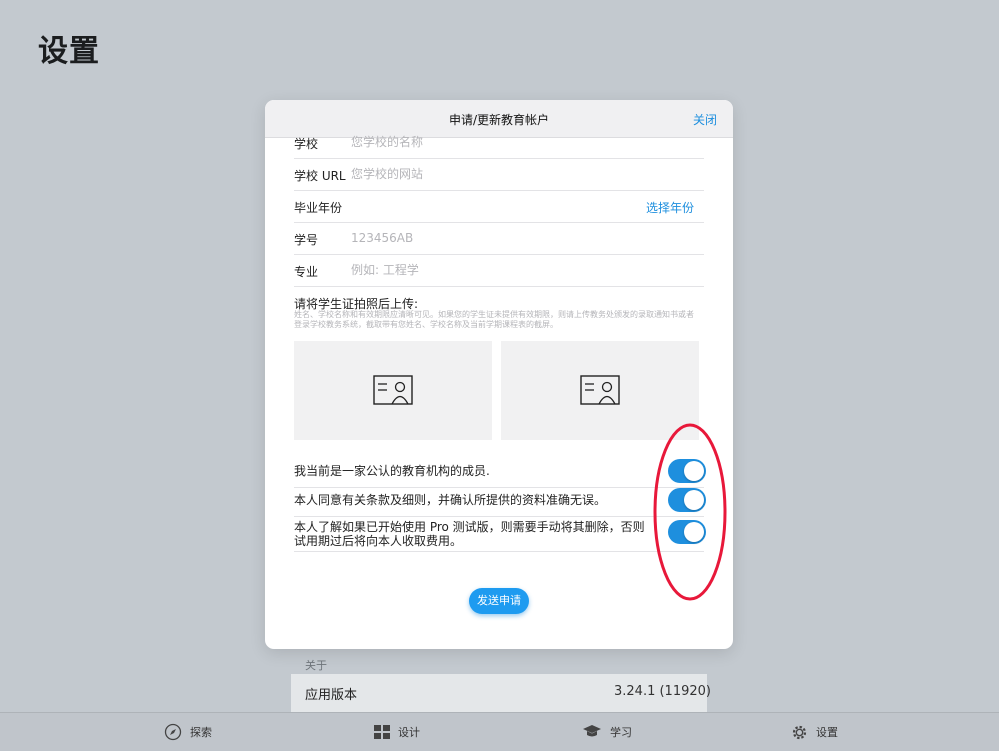  What do you see at coordinates (499, 601) in the screenshot?
I see `submit-button: 发送申请` at bounding box center [499, 601].